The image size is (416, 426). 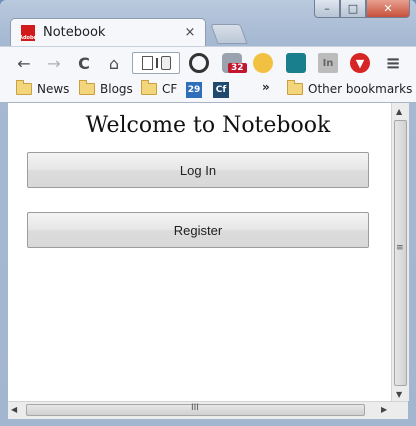 I want to click on cursor-icon, so click(x=156, y=63).